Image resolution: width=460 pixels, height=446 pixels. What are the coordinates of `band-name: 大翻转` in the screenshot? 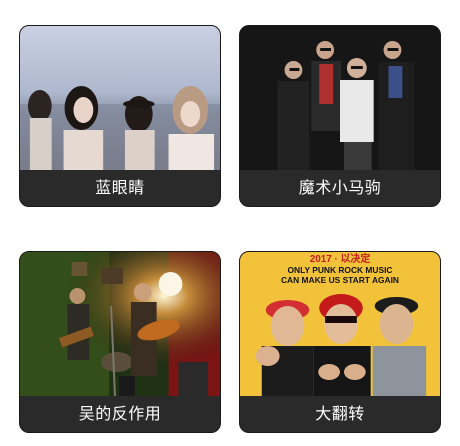 It's located at (340, 414).